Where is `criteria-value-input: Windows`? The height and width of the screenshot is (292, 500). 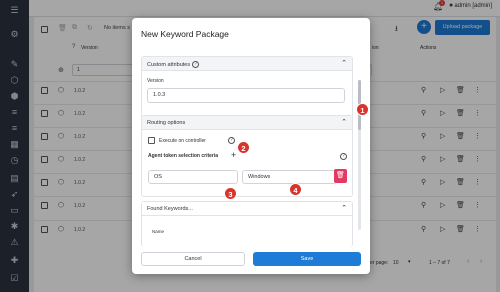
criteria-value-input: Windows is located at coordinates (289, 177).